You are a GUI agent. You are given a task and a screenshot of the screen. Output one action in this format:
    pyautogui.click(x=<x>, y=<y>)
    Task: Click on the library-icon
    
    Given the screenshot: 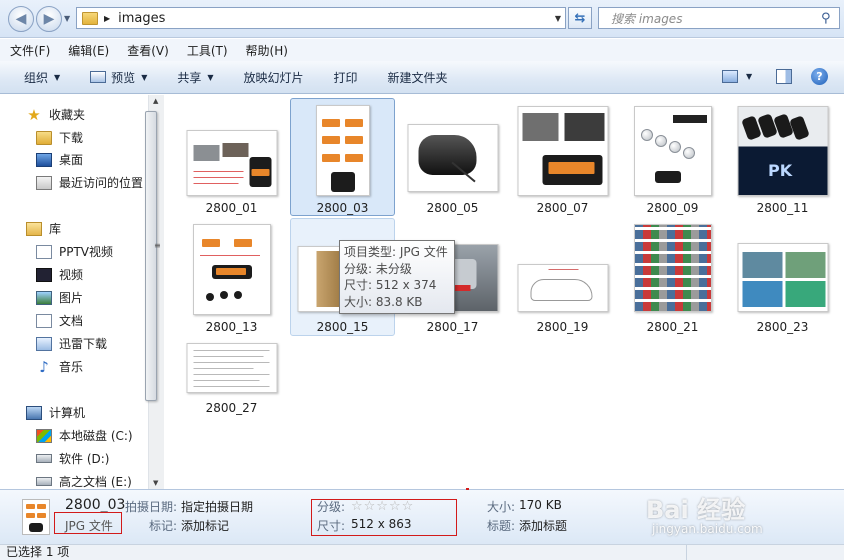 What is the action you would take?
    pyautogui.click(x=34, y=228)
    